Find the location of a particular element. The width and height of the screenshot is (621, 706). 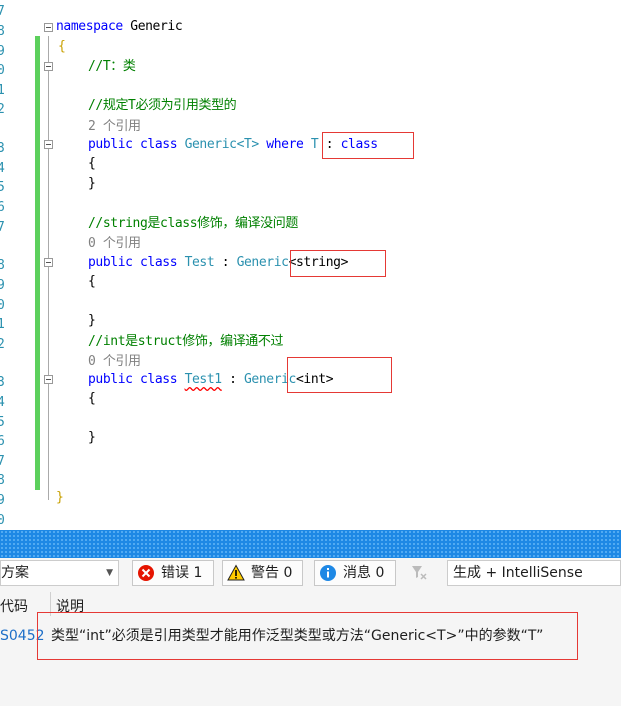

build-source-value: 生成 + IntelliSense is located at coordinates (518, 573).